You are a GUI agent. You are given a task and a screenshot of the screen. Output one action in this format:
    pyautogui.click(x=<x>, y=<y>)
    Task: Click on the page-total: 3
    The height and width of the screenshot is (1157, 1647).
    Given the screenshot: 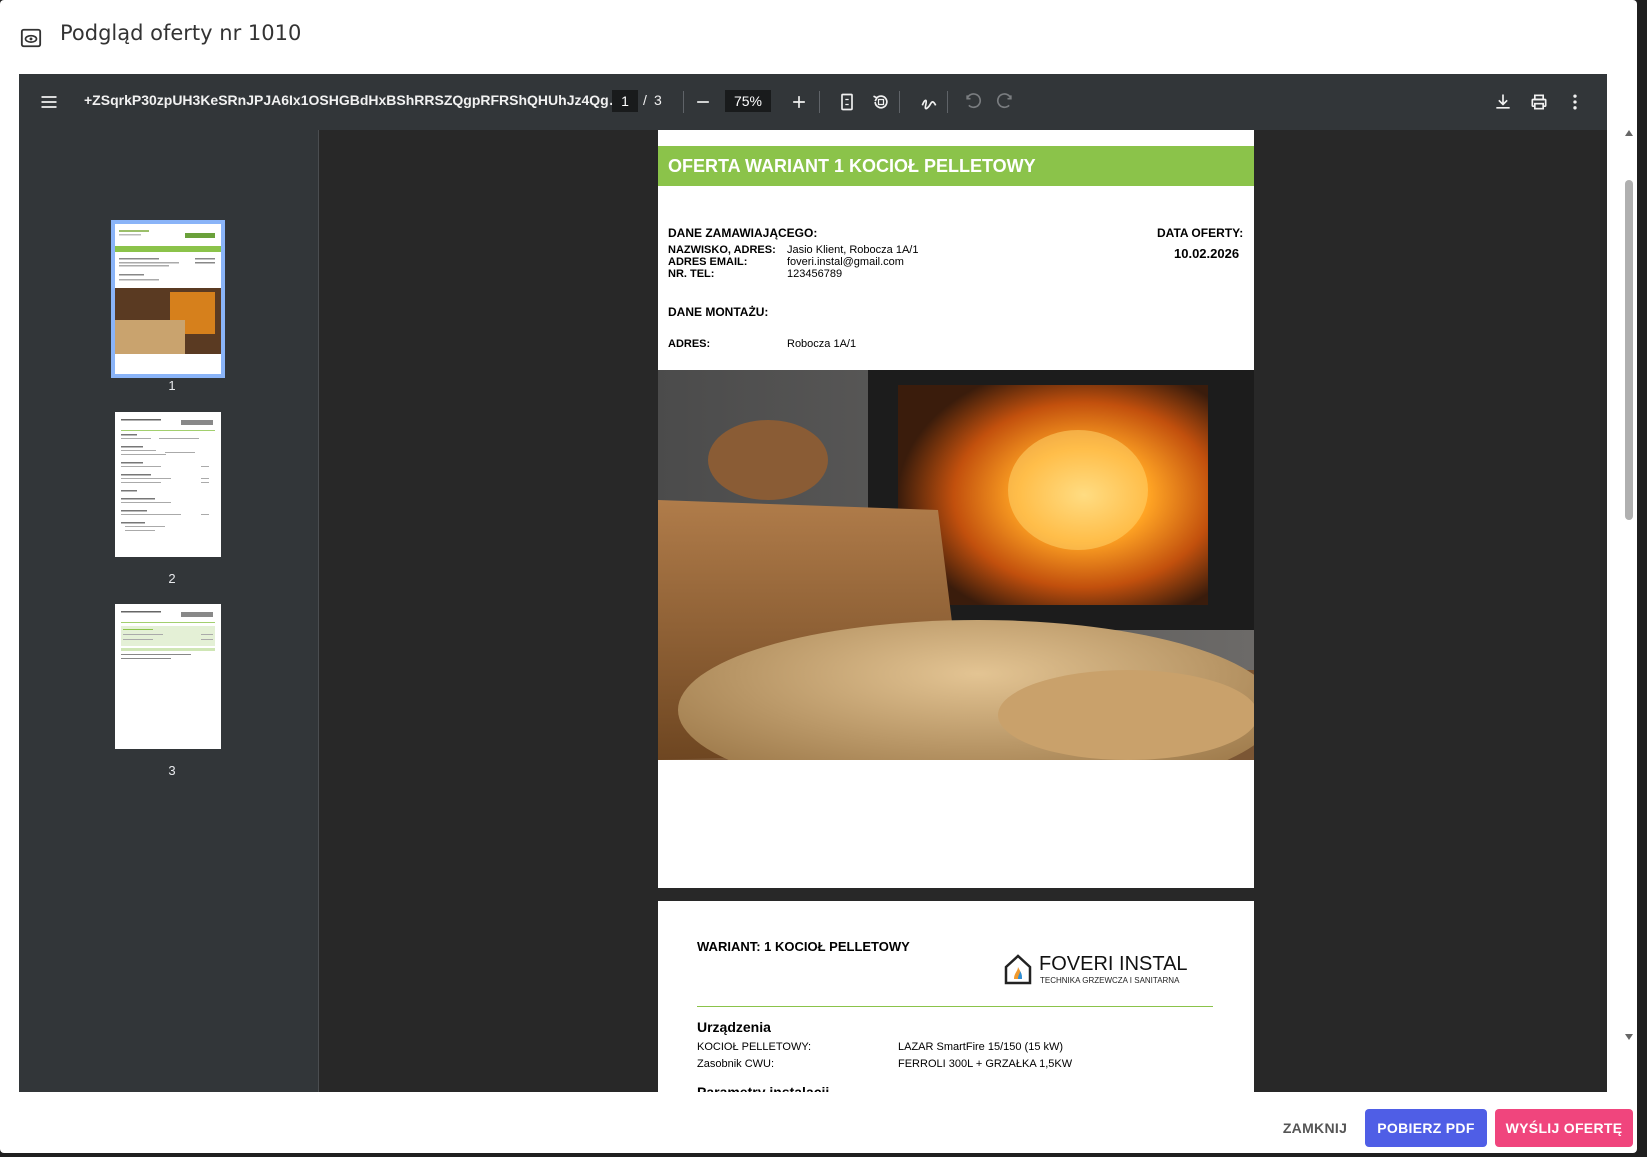 What is the action you would take?
    pyautogui.click(x=658, y=100)
    